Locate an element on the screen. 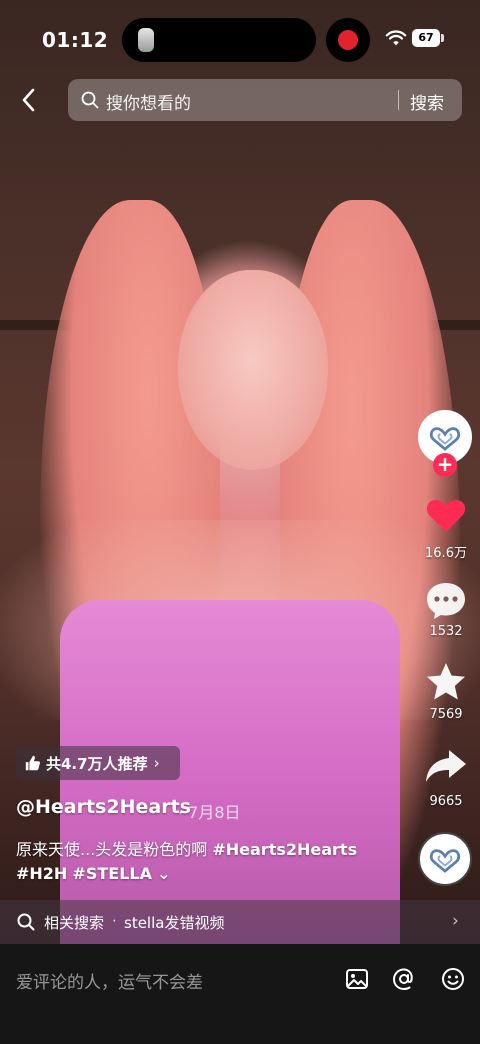 The image size is (480, 1044). related-search-query: stella发错视频 is located at coordinates (174, 922).